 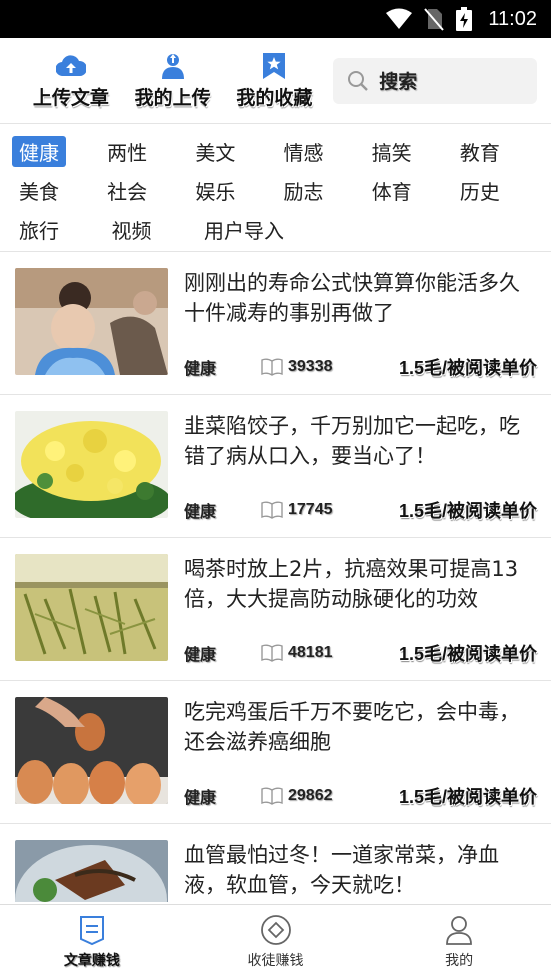 What do you see at coordinates (275, 930) in the screenshot?
I see `diamond-icon` at bounding box center [275, 930].